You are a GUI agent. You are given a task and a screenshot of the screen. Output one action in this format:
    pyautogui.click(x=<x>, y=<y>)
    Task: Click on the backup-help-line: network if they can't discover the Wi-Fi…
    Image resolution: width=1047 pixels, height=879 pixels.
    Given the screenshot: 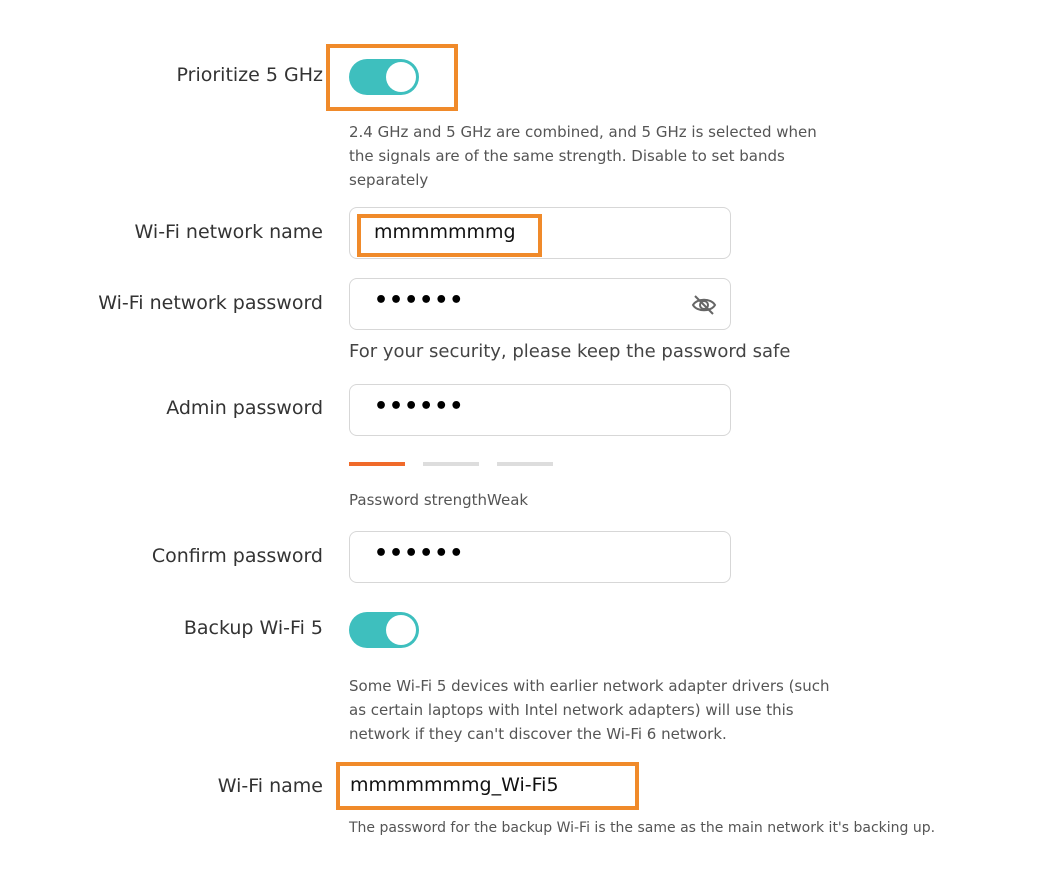 What is the action you would take?
    pyautogui.click(x=538, y=734)
    